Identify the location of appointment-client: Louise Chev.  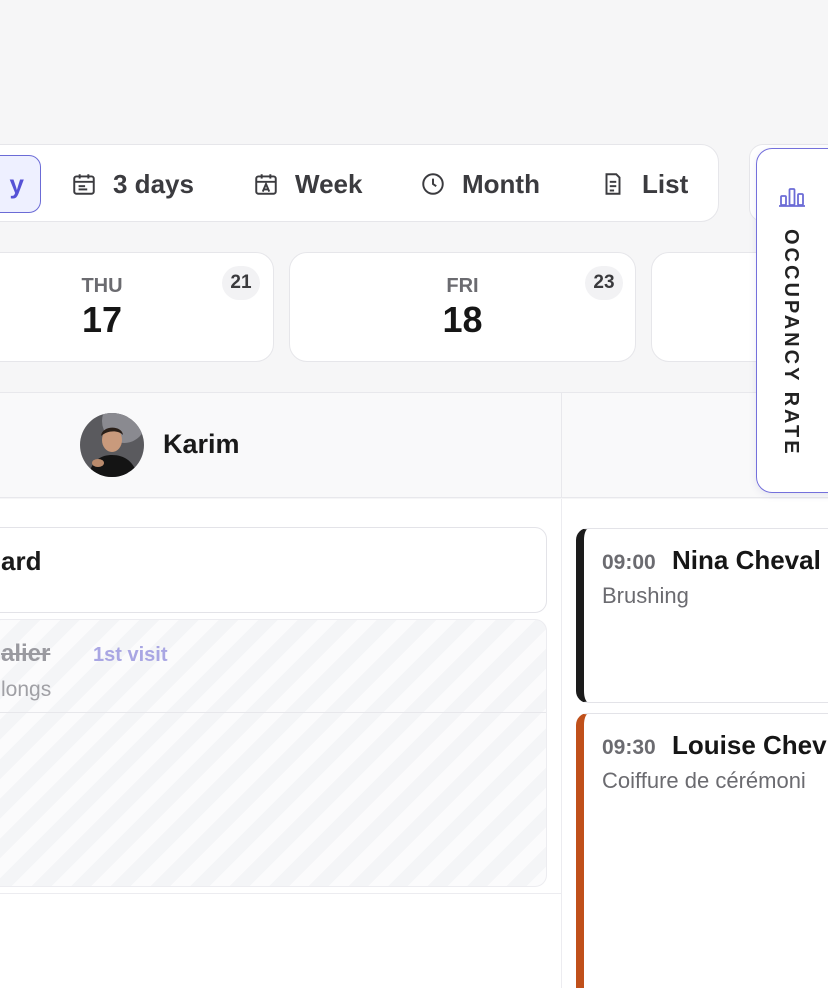
(749, 745).